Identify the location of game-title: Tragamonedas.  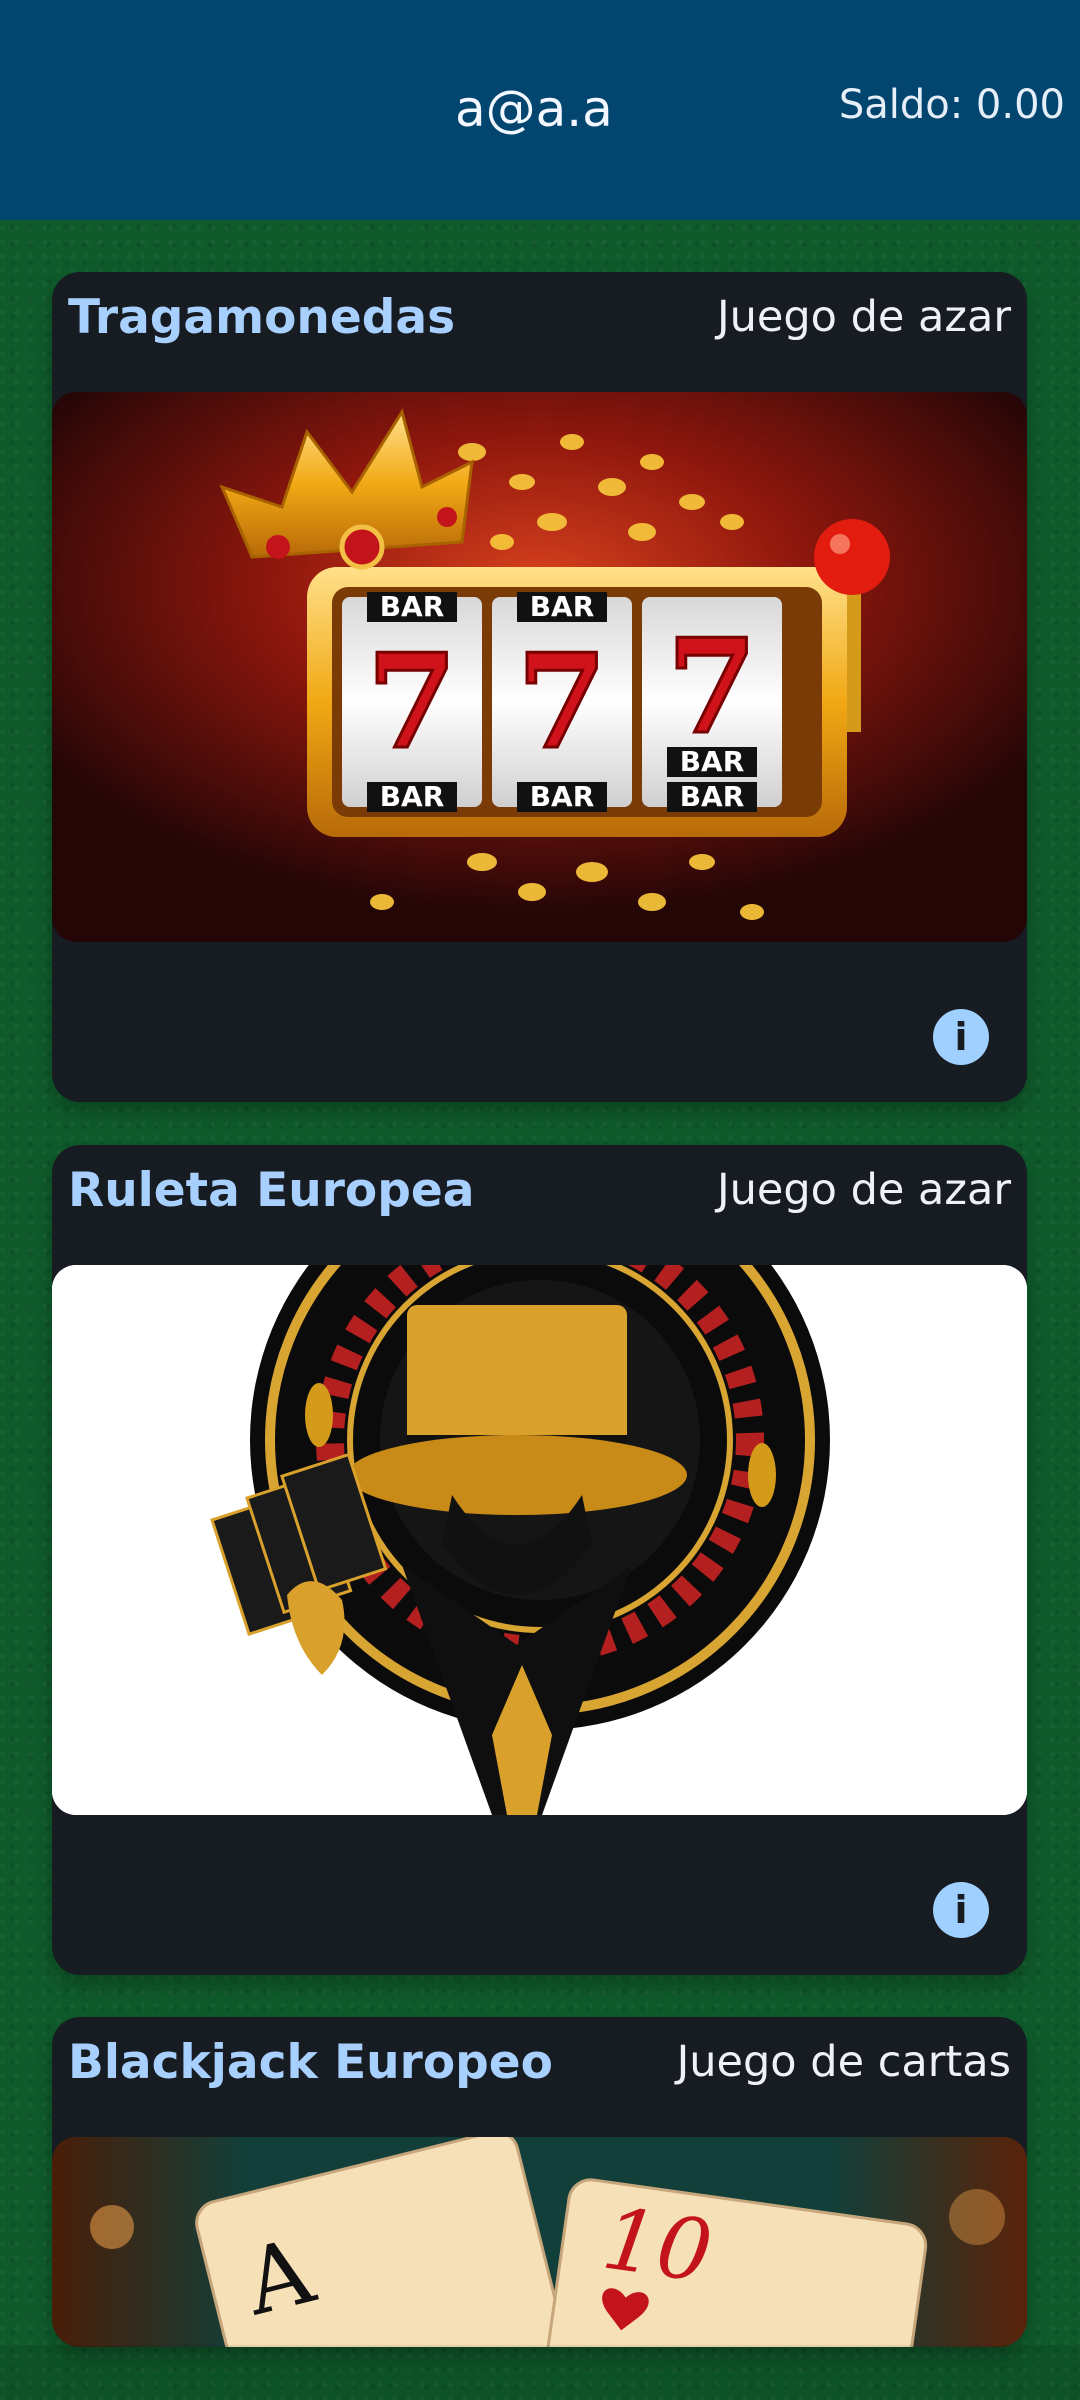
(262, 317).